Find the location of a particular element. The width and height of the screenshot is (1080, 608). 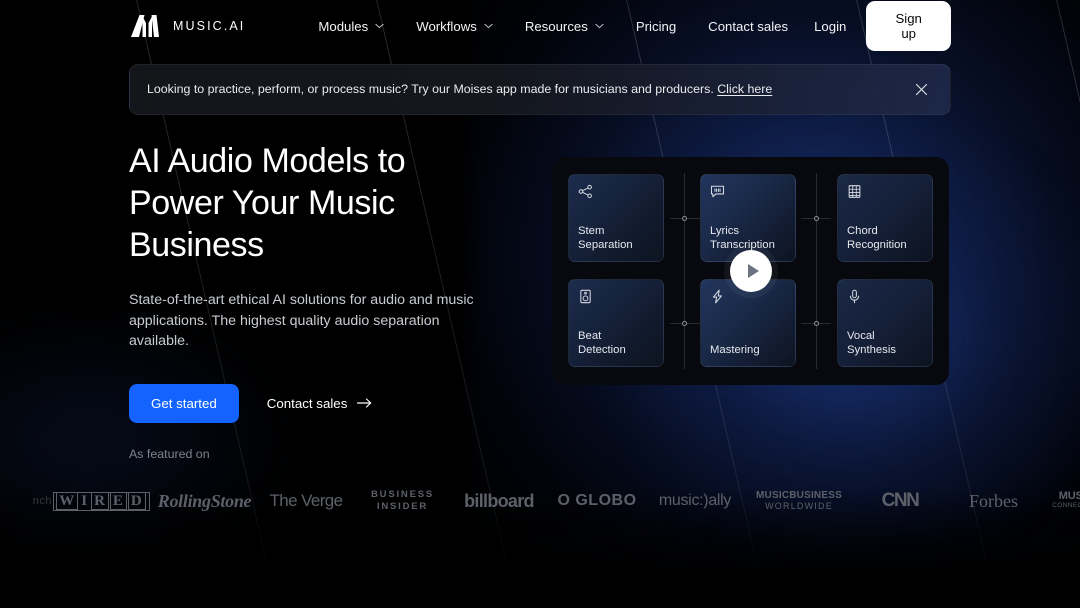

press-logo-text: music:)ally is located at coordinates (695, 500).